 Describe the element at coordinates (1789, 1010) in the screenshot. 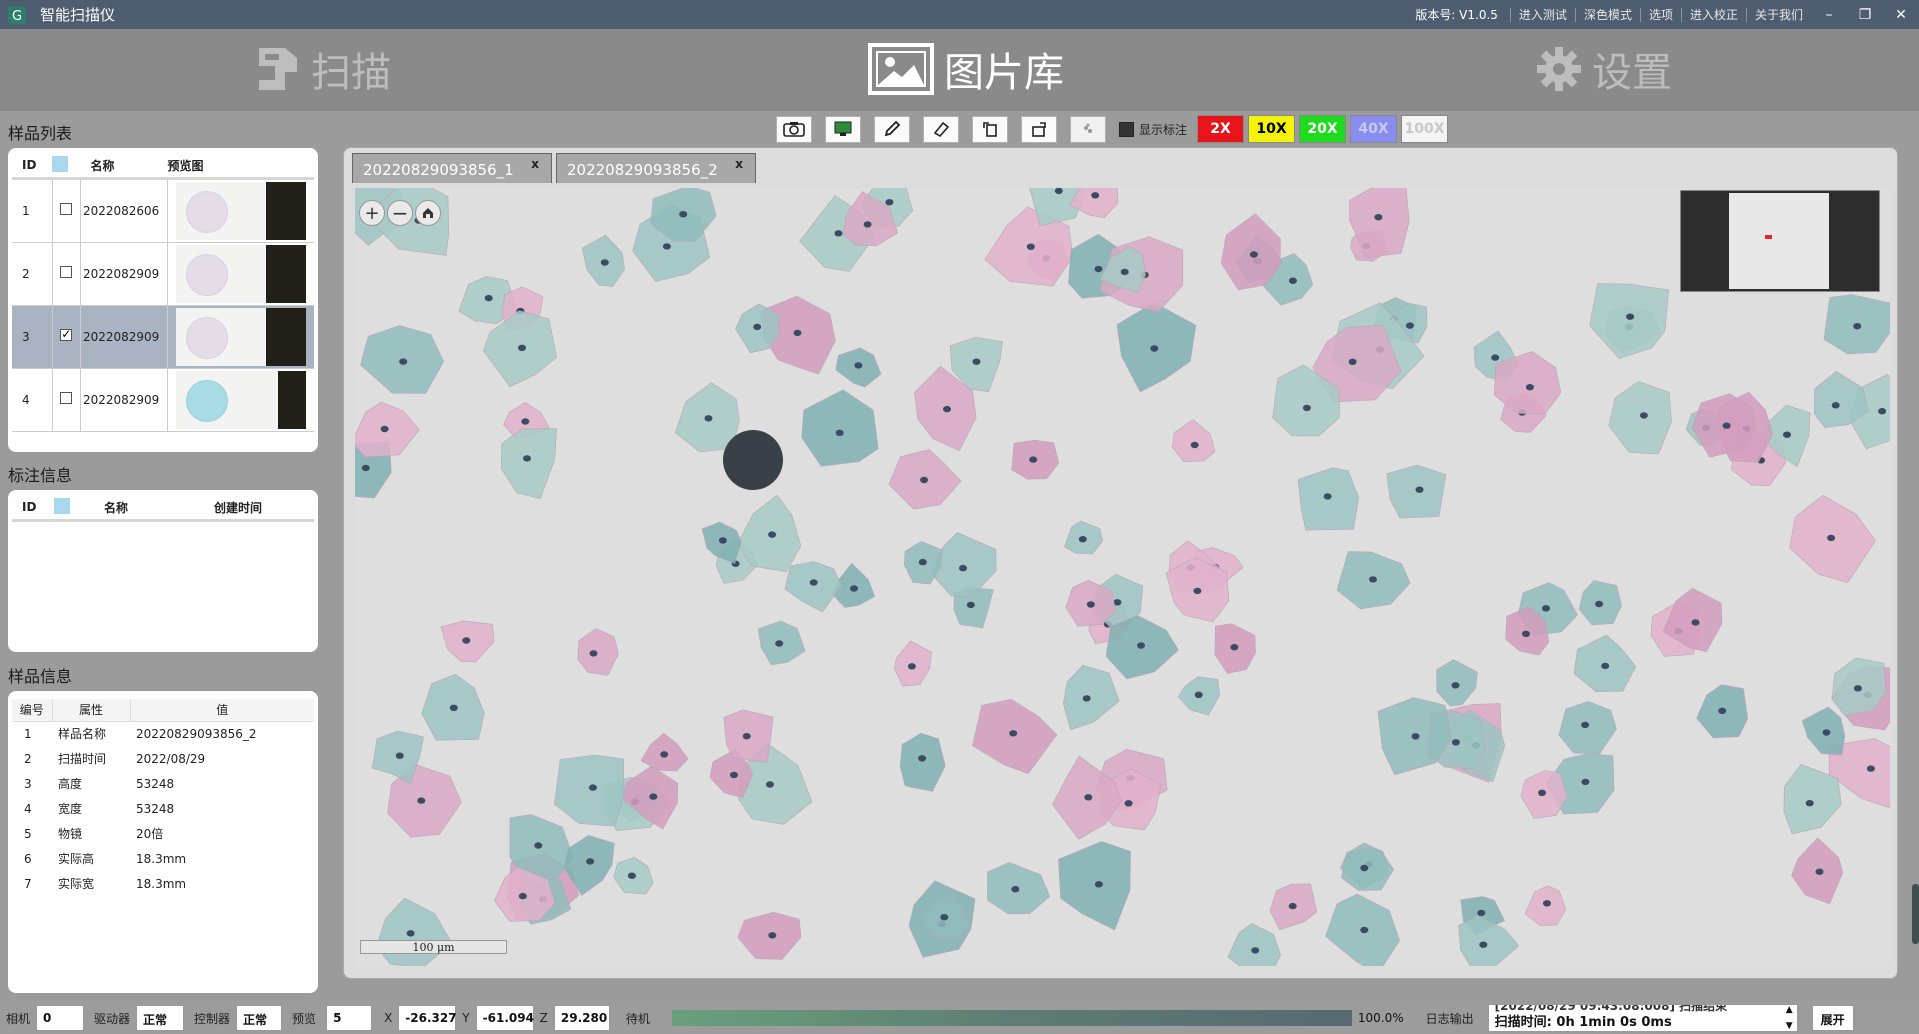

I see `log-scroll-up-icon: ▲` at that location.